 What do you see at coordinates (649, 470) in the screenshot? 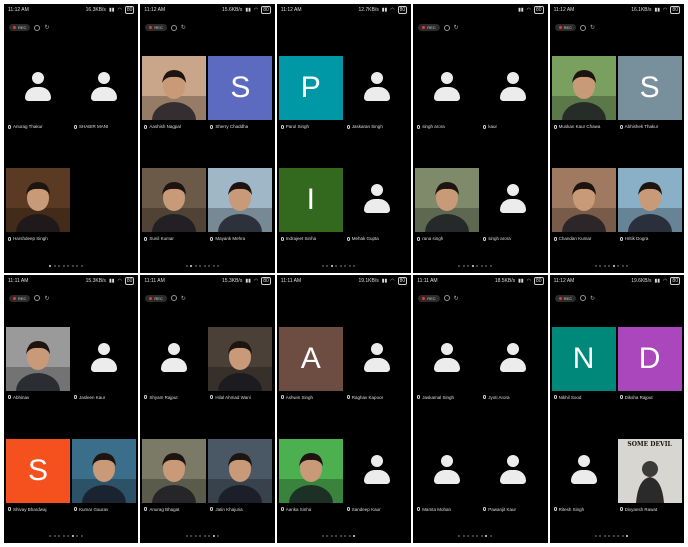
I see `participant-tile: SOME DEVIL` at bounding box center [649, 470].